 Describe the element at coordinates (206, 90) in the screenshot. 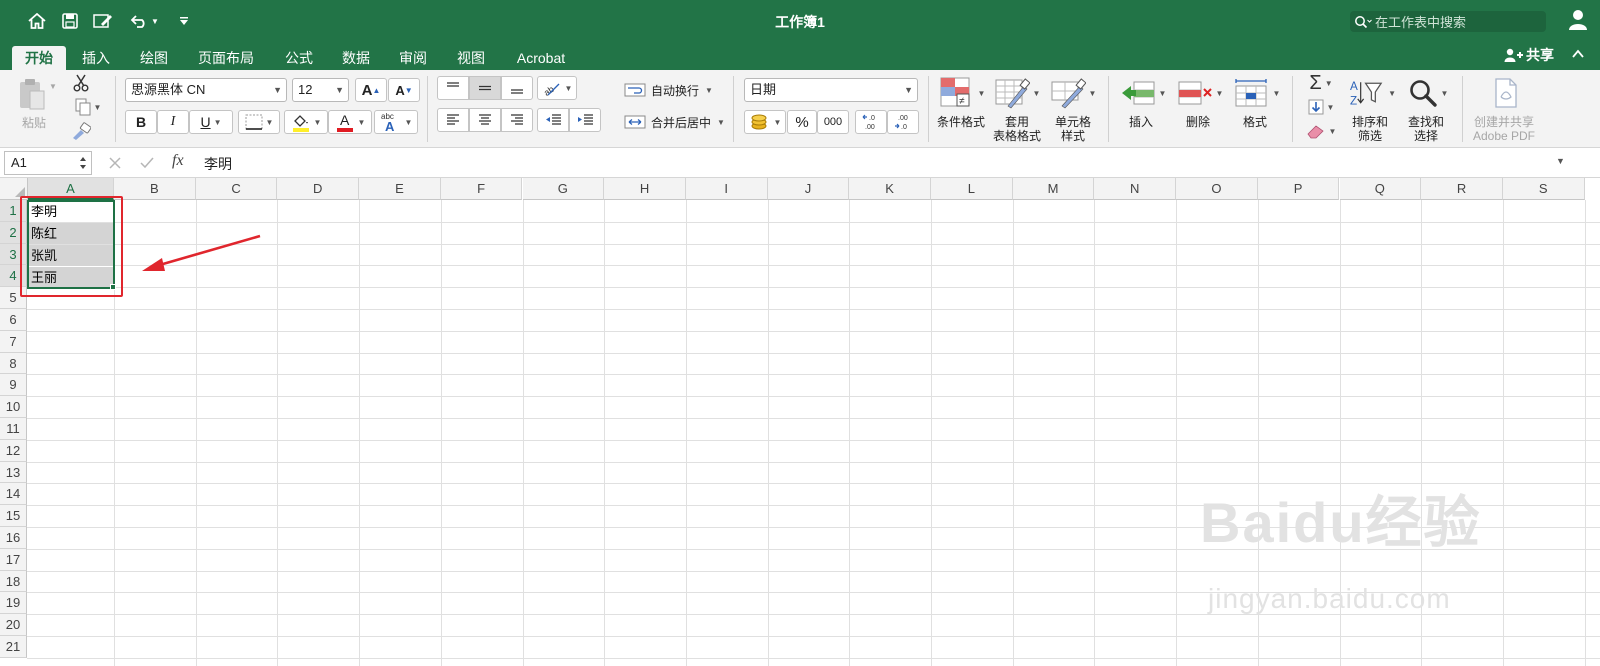

I see `font-name-select: 思源黑体 CN ▼` at that location.